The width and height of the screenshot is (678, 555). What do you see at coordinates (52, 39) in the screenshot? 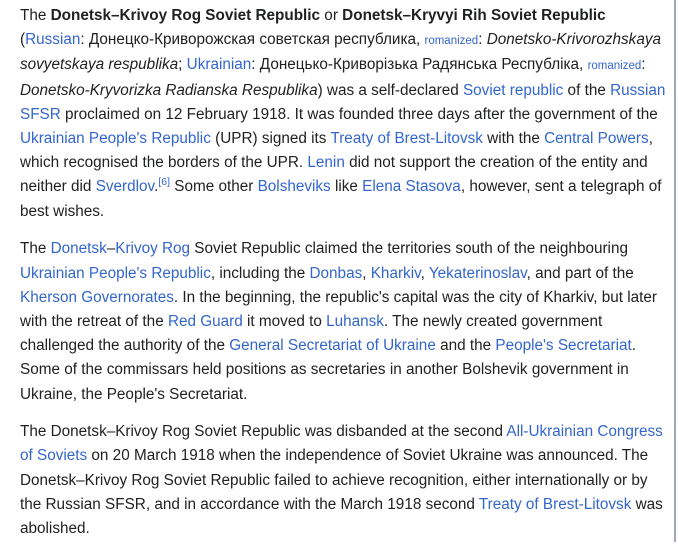
I see `link-russian-language: Russian` at bounding box center [52, 39].